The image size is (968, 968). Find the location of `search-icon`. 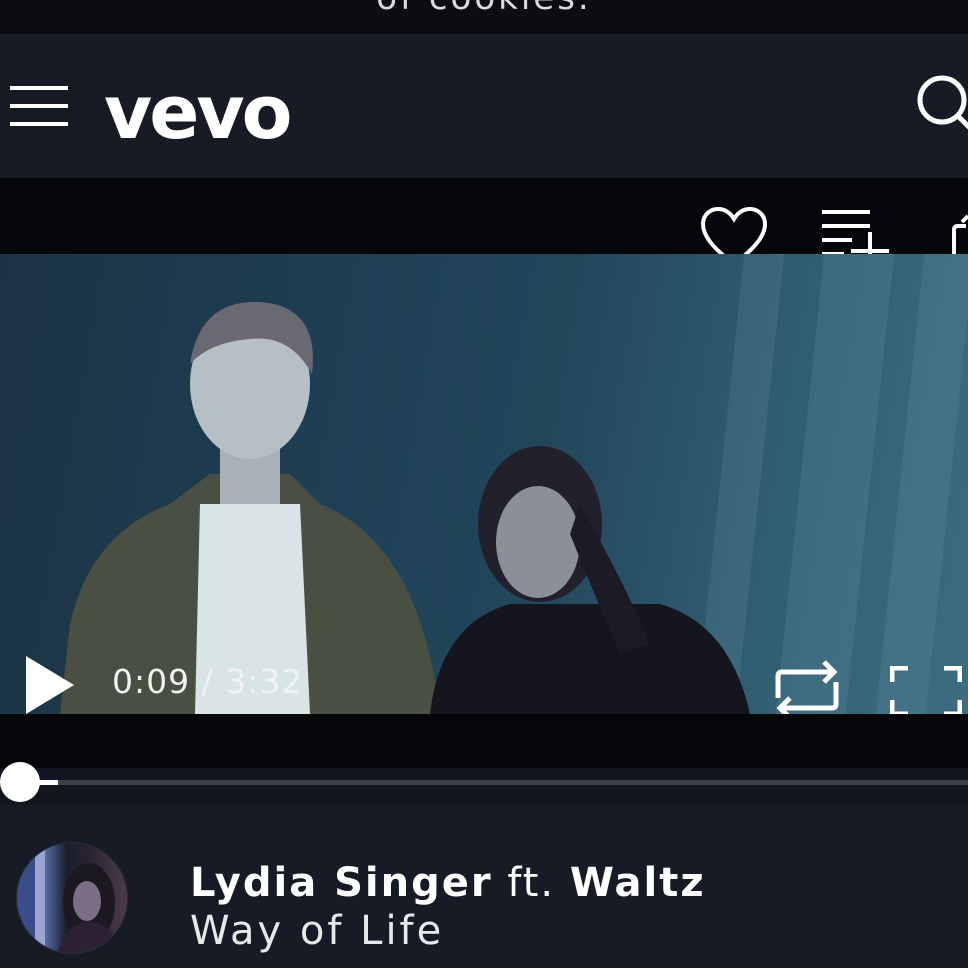

search-icon is located at coordinates (941, 102).